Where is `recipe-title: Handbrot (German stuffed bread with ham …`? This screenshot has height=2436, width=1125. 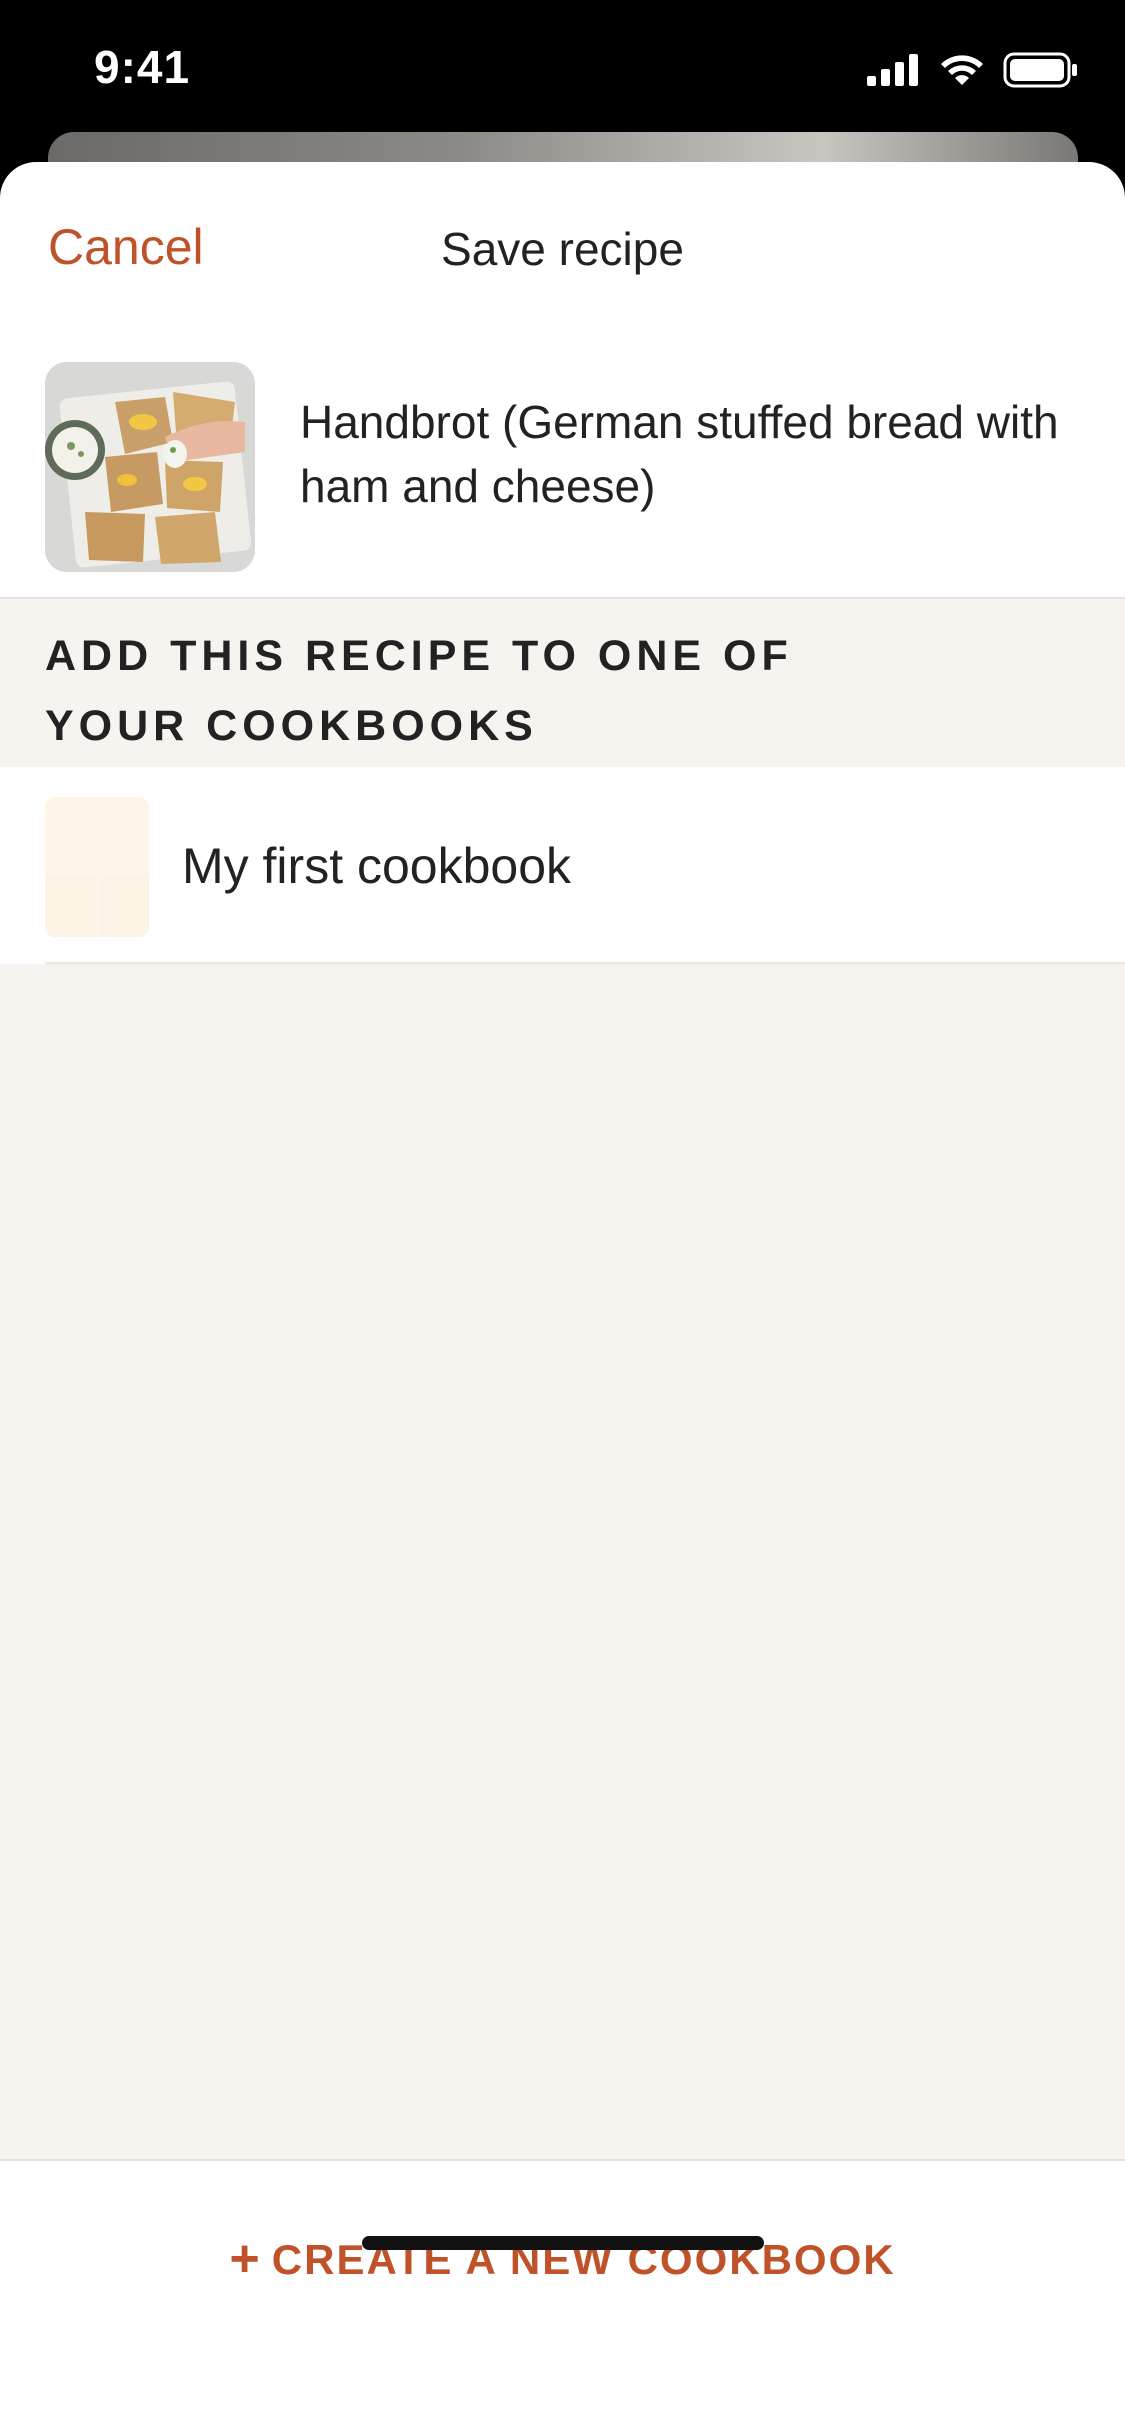 recipe-title: Handbrot (German stuffed bread with ham … is located at coordinates (679, 454).